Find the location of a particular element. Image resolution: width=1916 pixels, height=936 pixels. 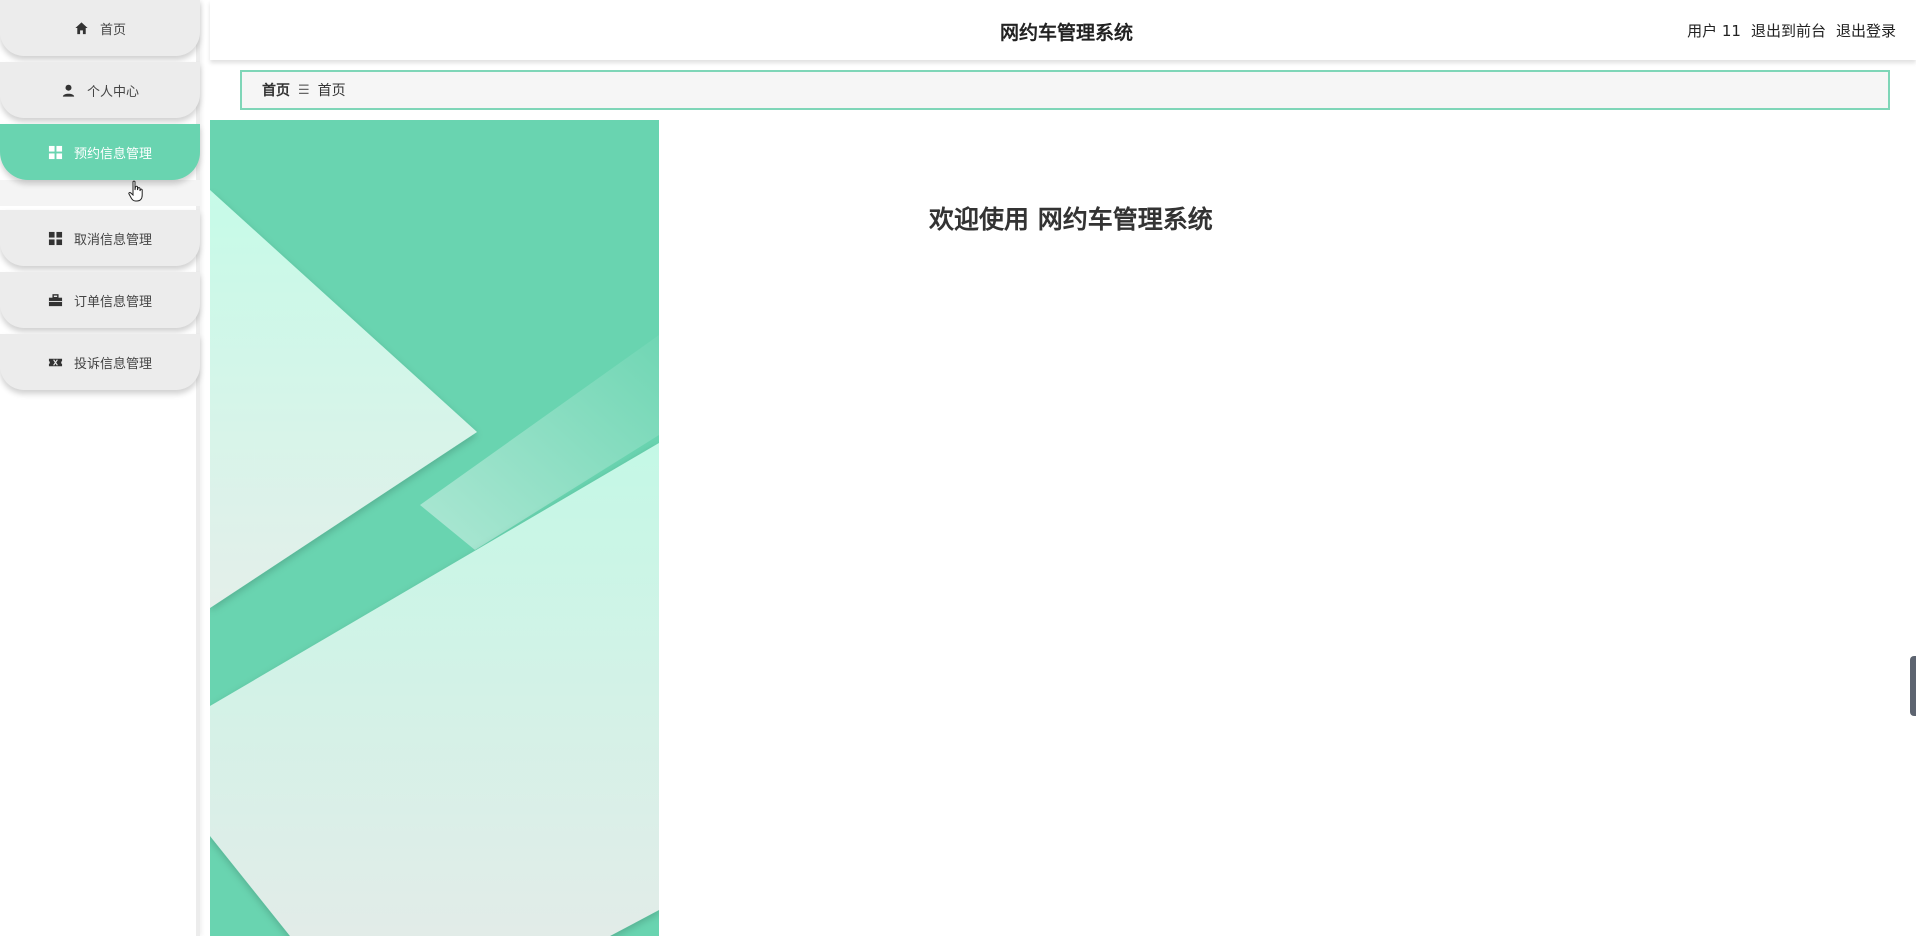

user-icon is located at coordinates (69, 90).